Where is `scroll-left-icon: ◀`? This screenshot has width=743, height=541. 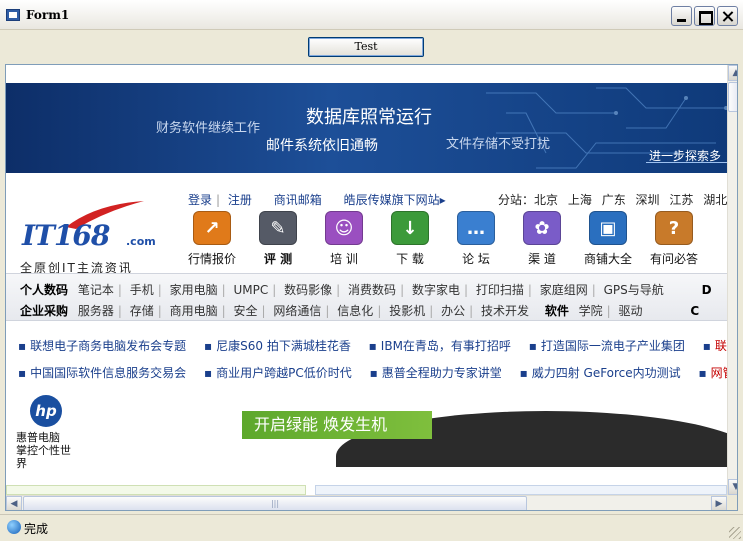 scroll-left-icon: ◀ is located at coordinates (14, 503).